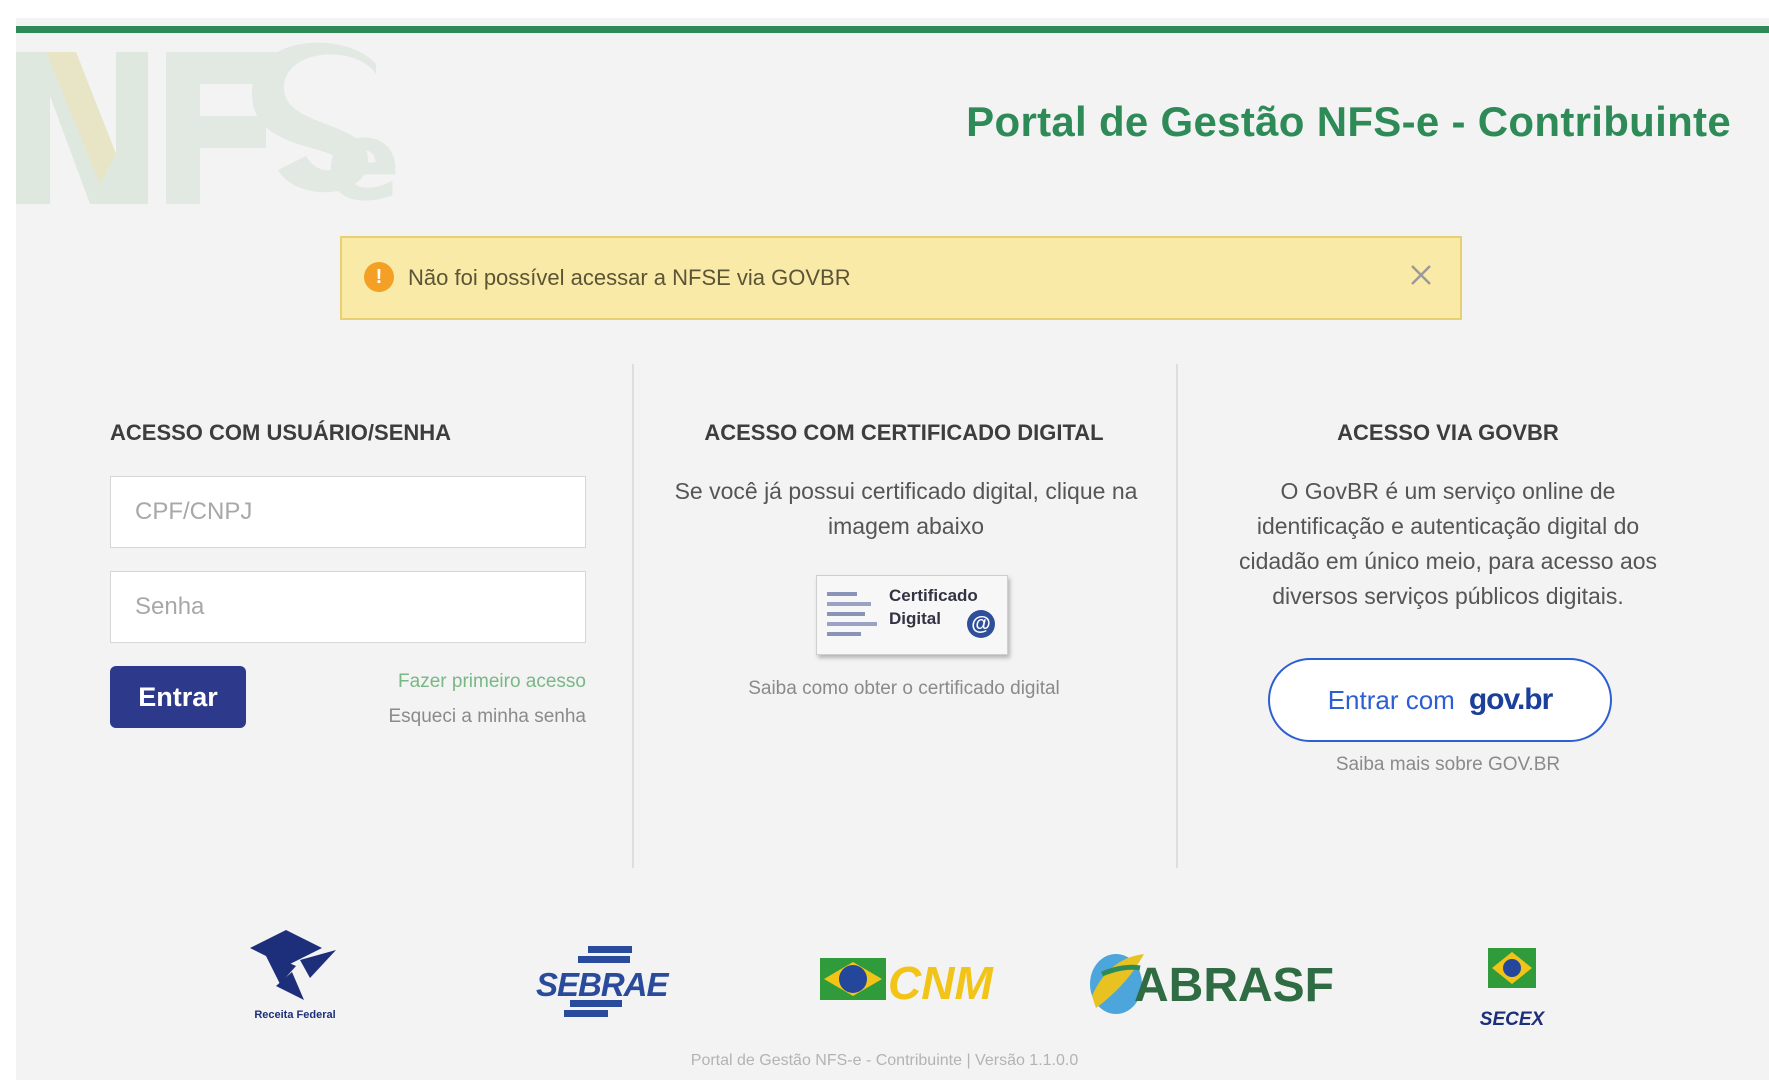 The height and width of the screenshot is (1086, 1769). I want to click on page-title: Portal de Gestão NFS-e - Contribuinte, so click(1348, 121).